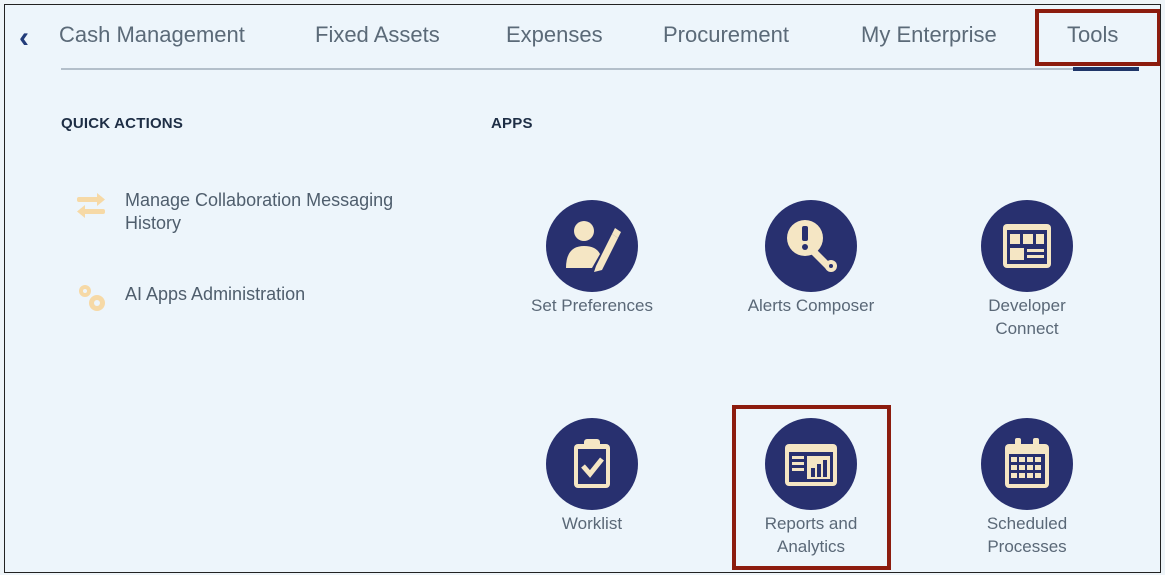 Image resolution: width=1165 pixels, height=575 pixels. What do you see at coordinates (1097, 37) in the screenshot?
I see `tools-highlight-box` at bounding box center [1097, 37].